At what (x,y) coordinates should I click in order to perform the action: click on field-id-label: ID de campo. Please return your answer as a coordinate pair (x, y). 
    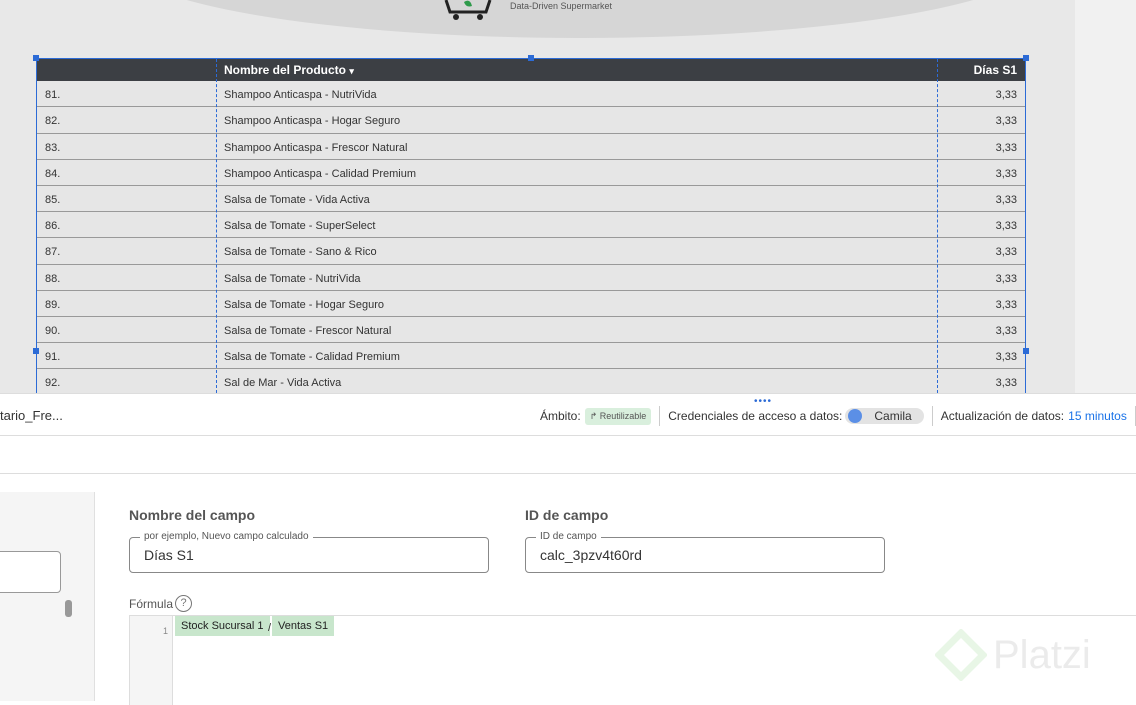
    Looking at the image, I should click on (567, 515).